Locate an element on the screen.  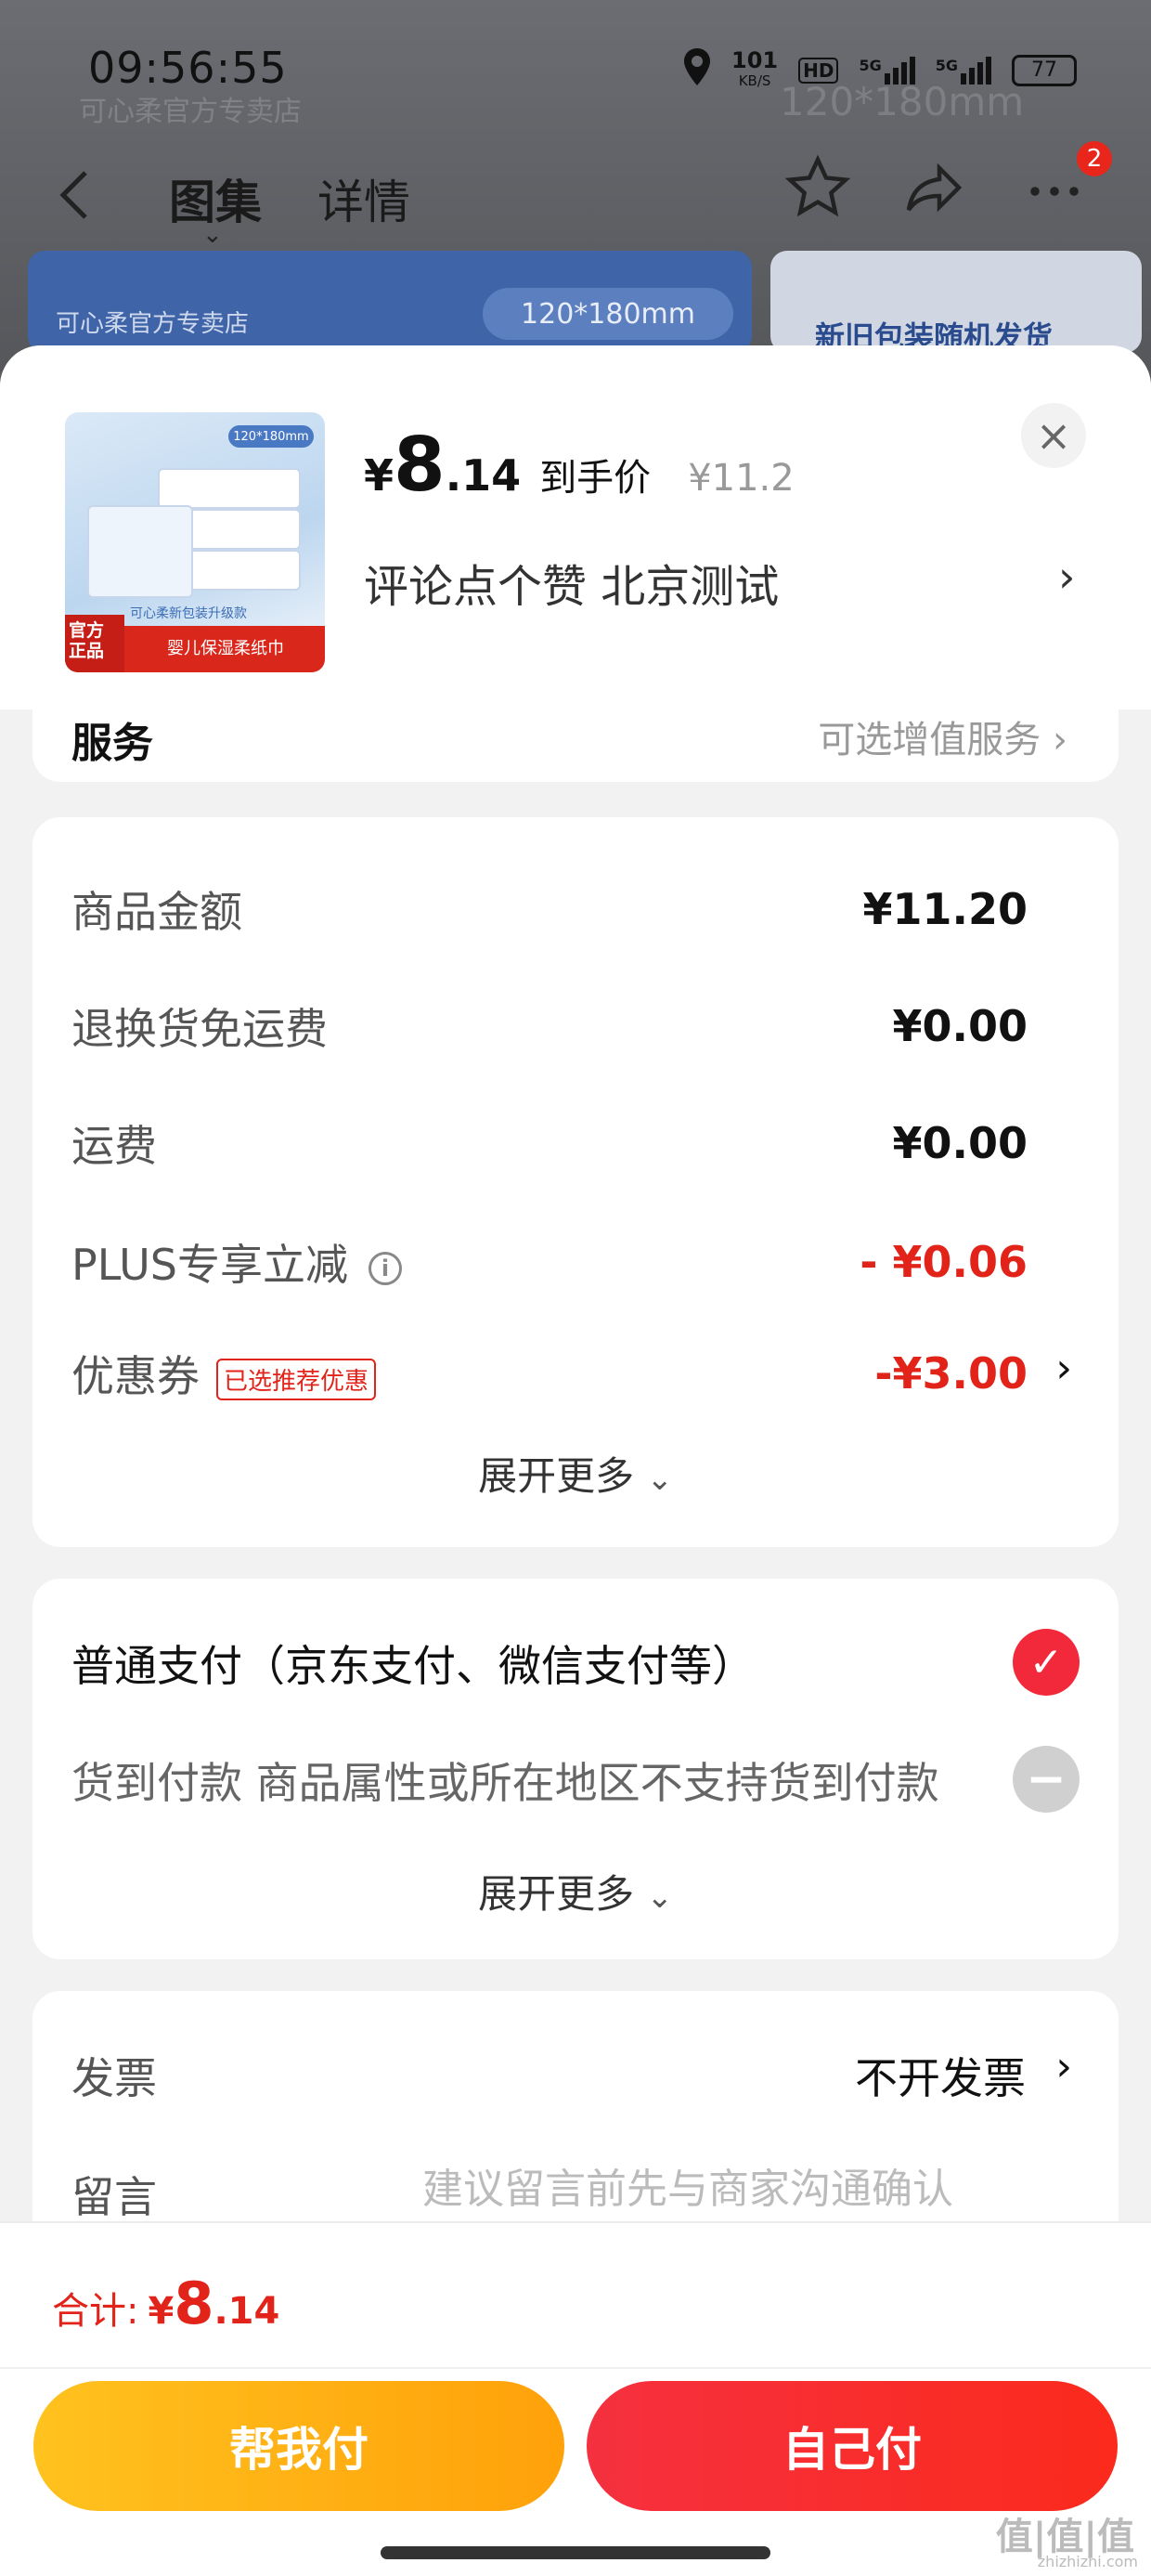
payment-option-cod: 货到付款 商品属性或所在地区不支持货到付款 is located at coordinates (505, 1783).